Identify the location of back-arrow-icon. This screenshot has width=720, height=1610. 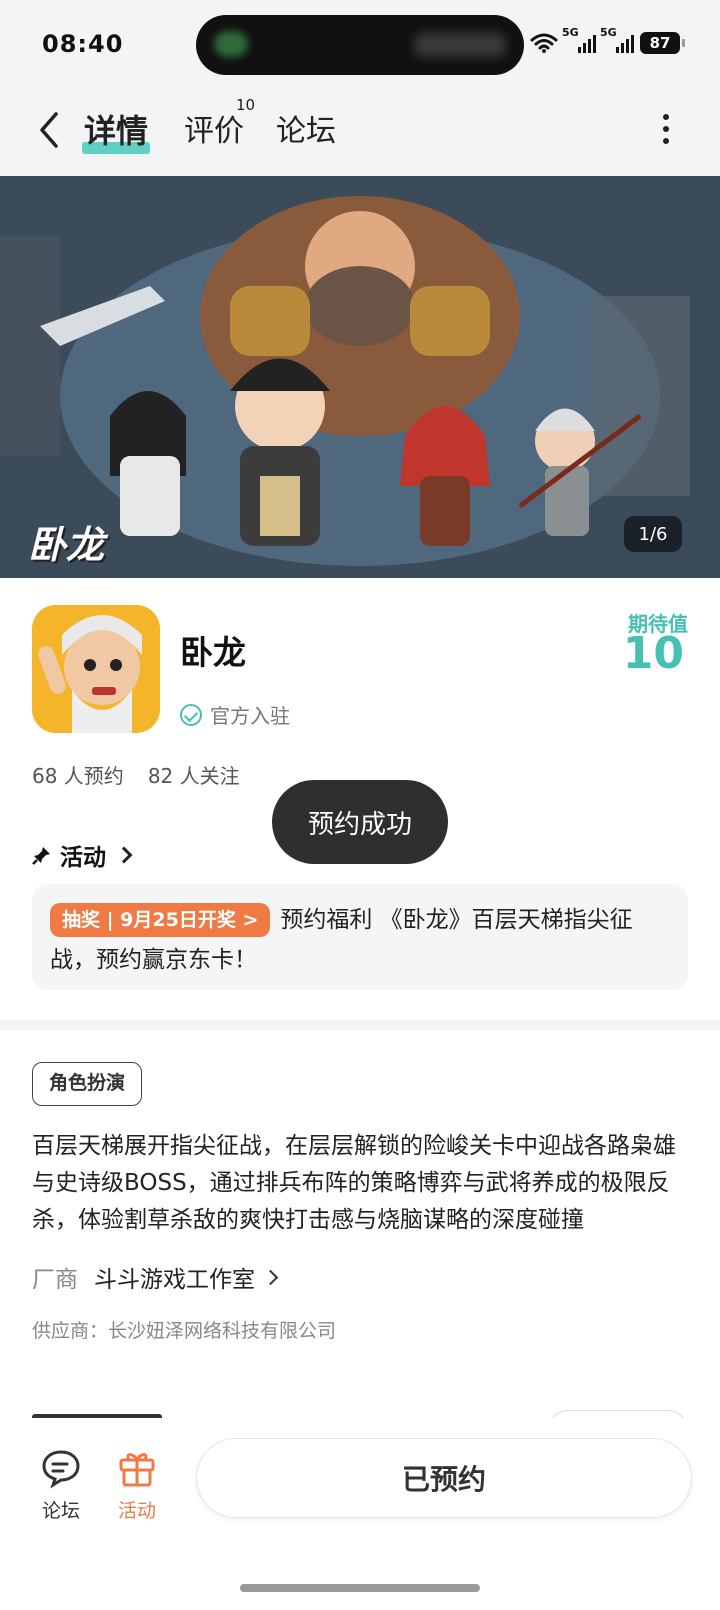
(49, 130).